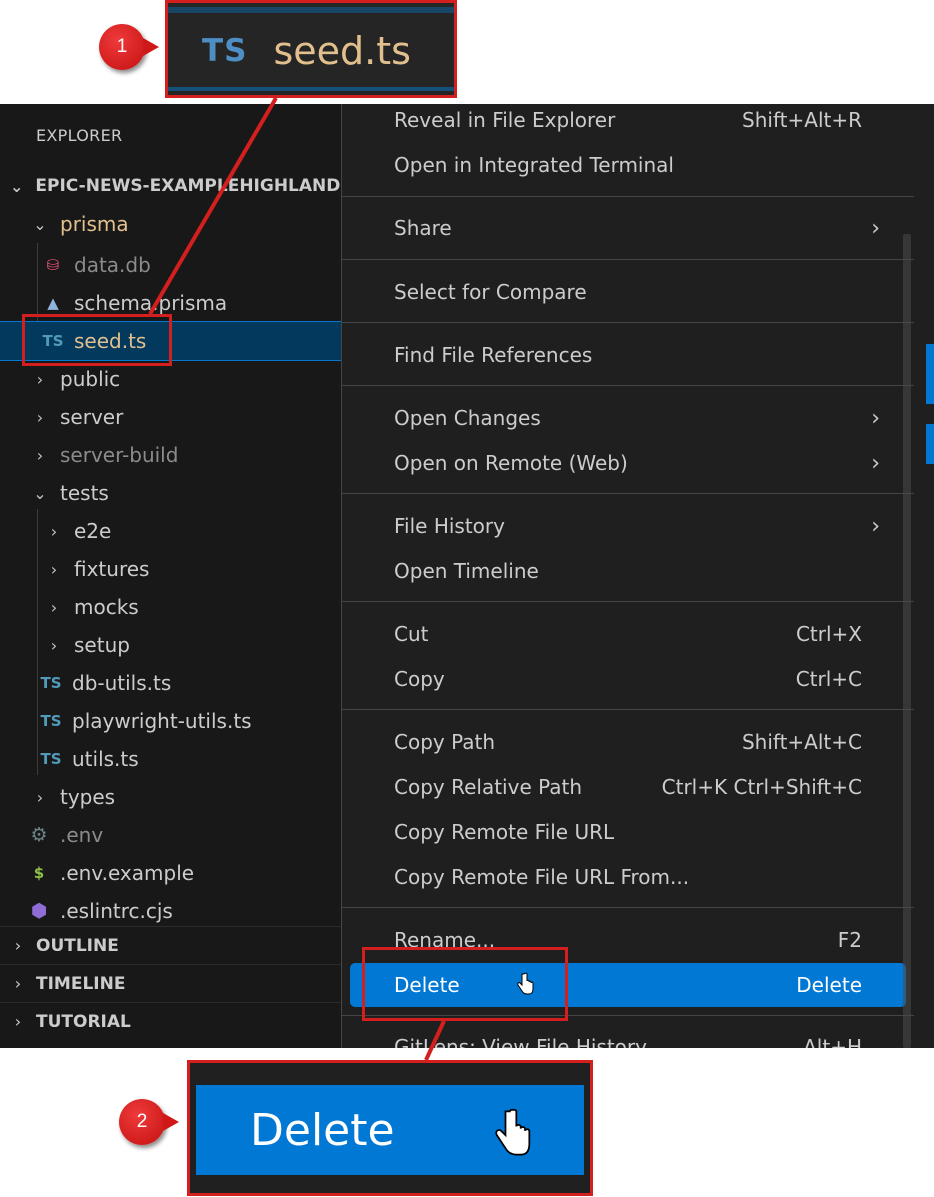  Describe the element at coordinates (801, 742) in the screenshot. I see `menu-item-shortcut: Shift+Alt+C` at that location.